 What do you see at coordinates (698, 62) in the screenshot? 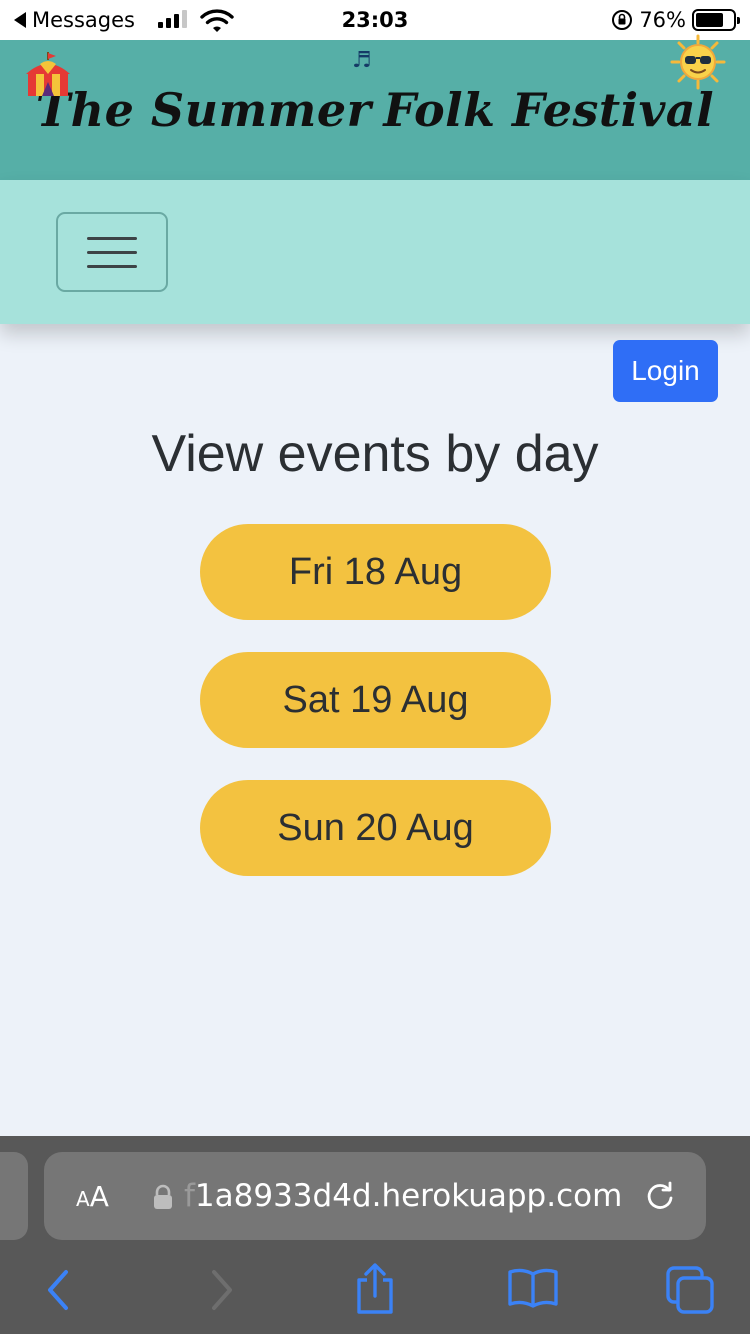
I see `sun-sunglasses-icon` at bounding box center [698, 62].